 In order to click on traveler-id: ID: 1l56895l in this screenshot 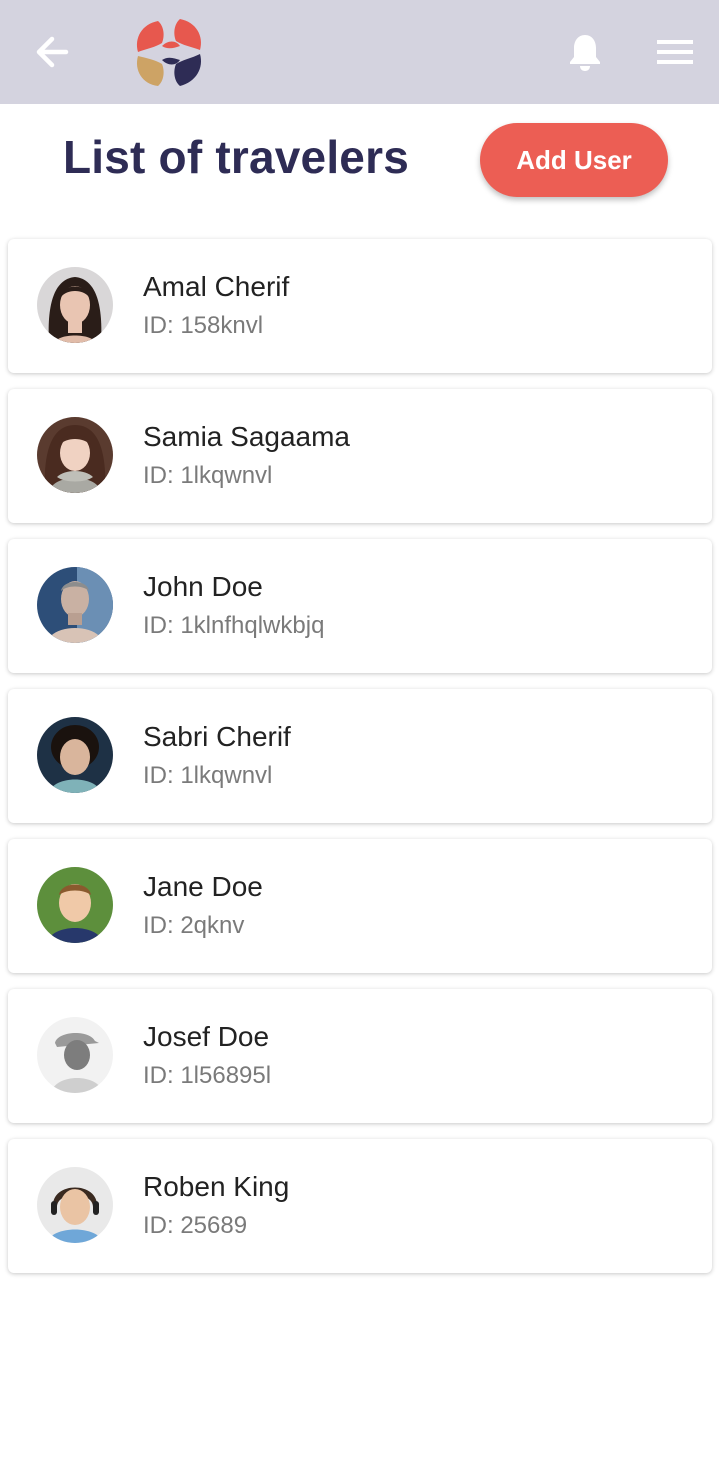, I will do `click(207, 1075)`.